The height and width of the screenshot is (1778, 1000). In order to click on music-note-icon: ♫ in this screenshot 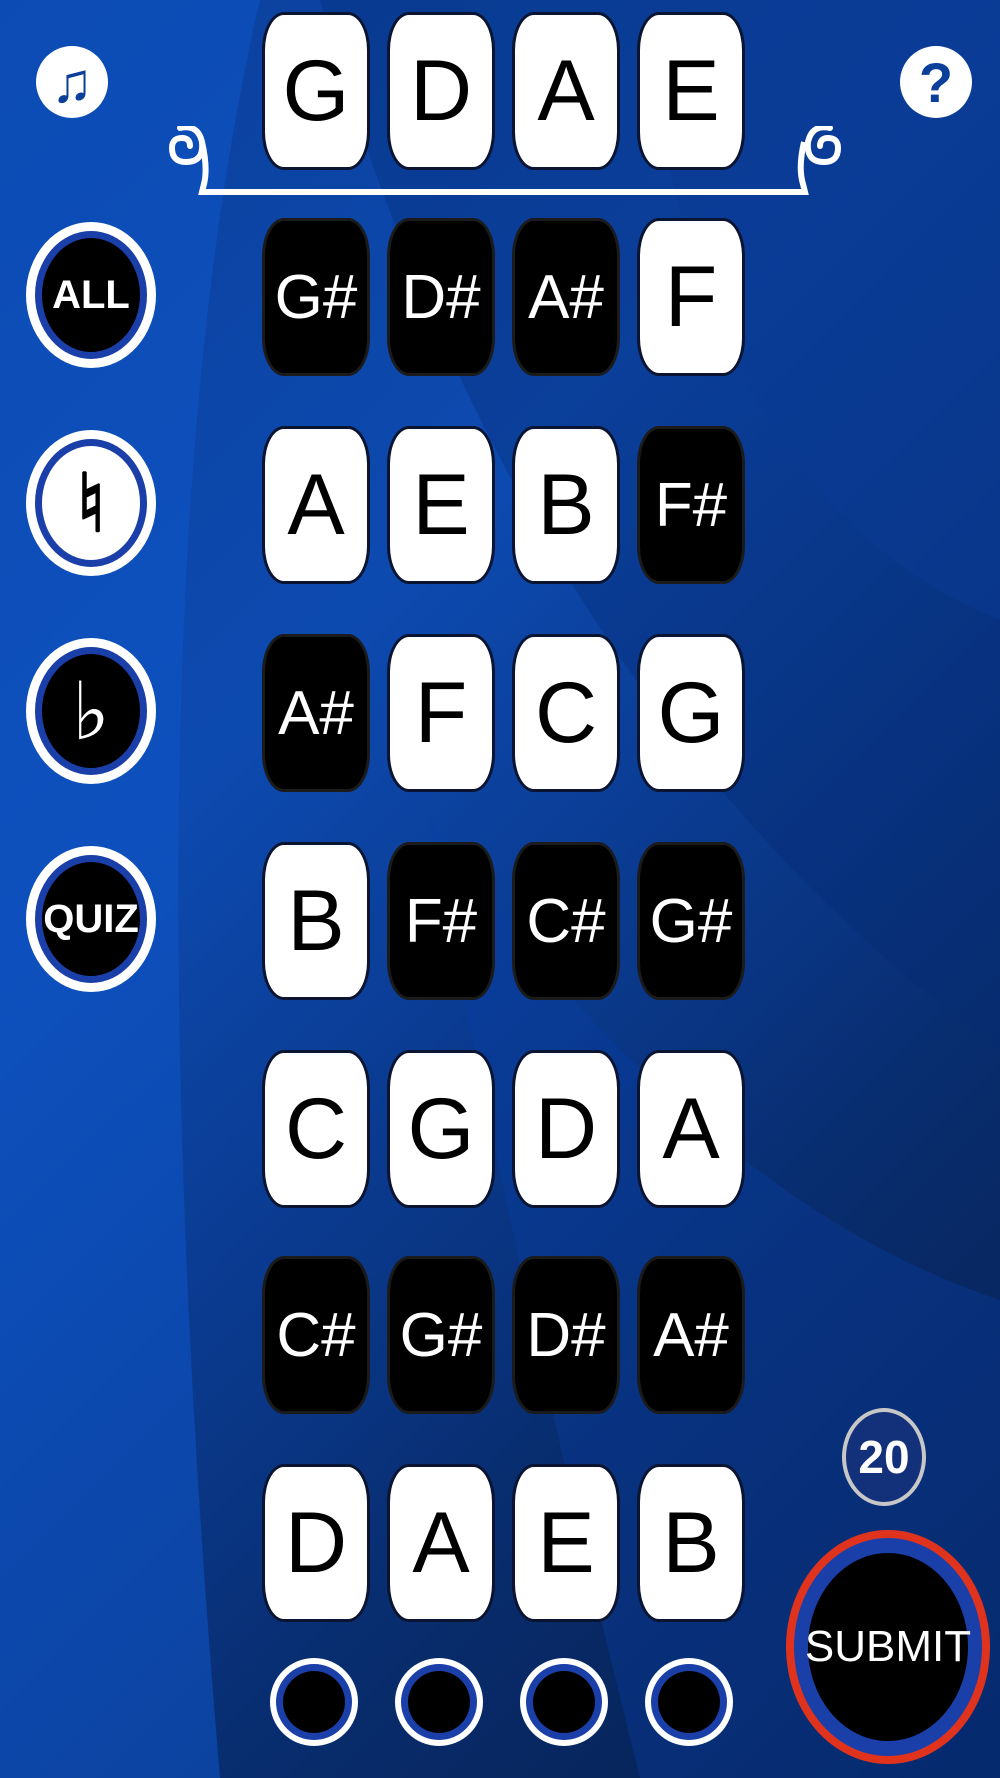, I will do `click(72, 82)`.